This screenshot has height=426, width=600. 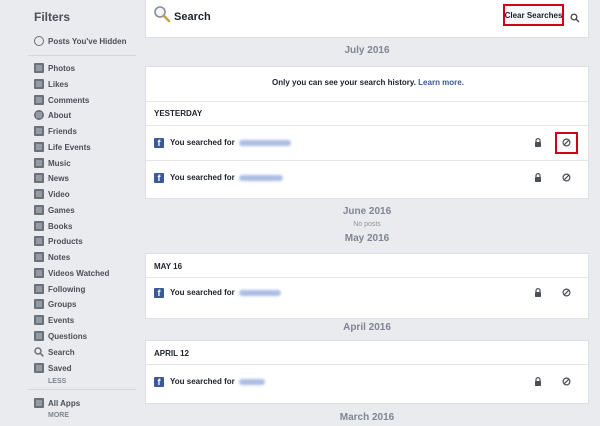 I want to click on sidebar-item-following: Following, so click(x=59, y=289).